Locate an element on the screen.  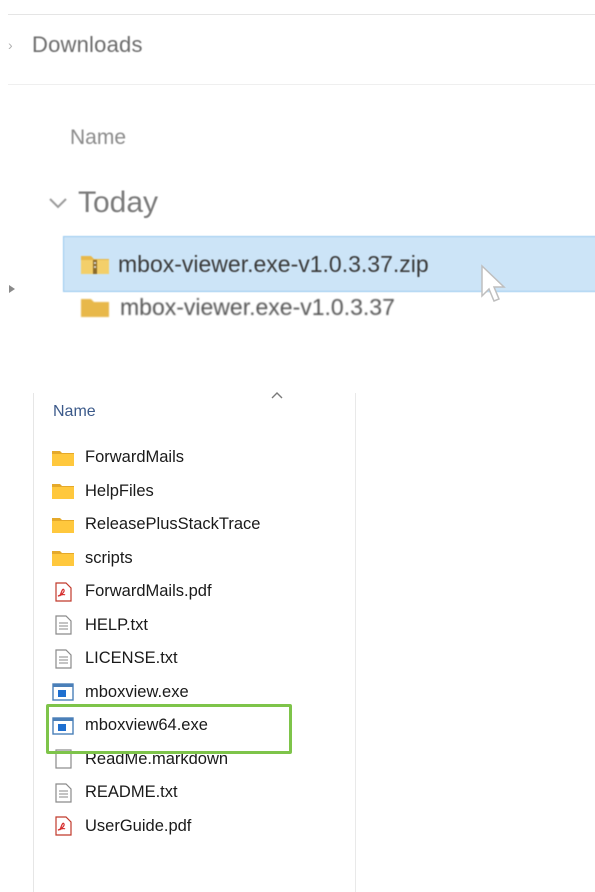
breadcrumb-chevron-icon: › is located at coordinates (12, 45).